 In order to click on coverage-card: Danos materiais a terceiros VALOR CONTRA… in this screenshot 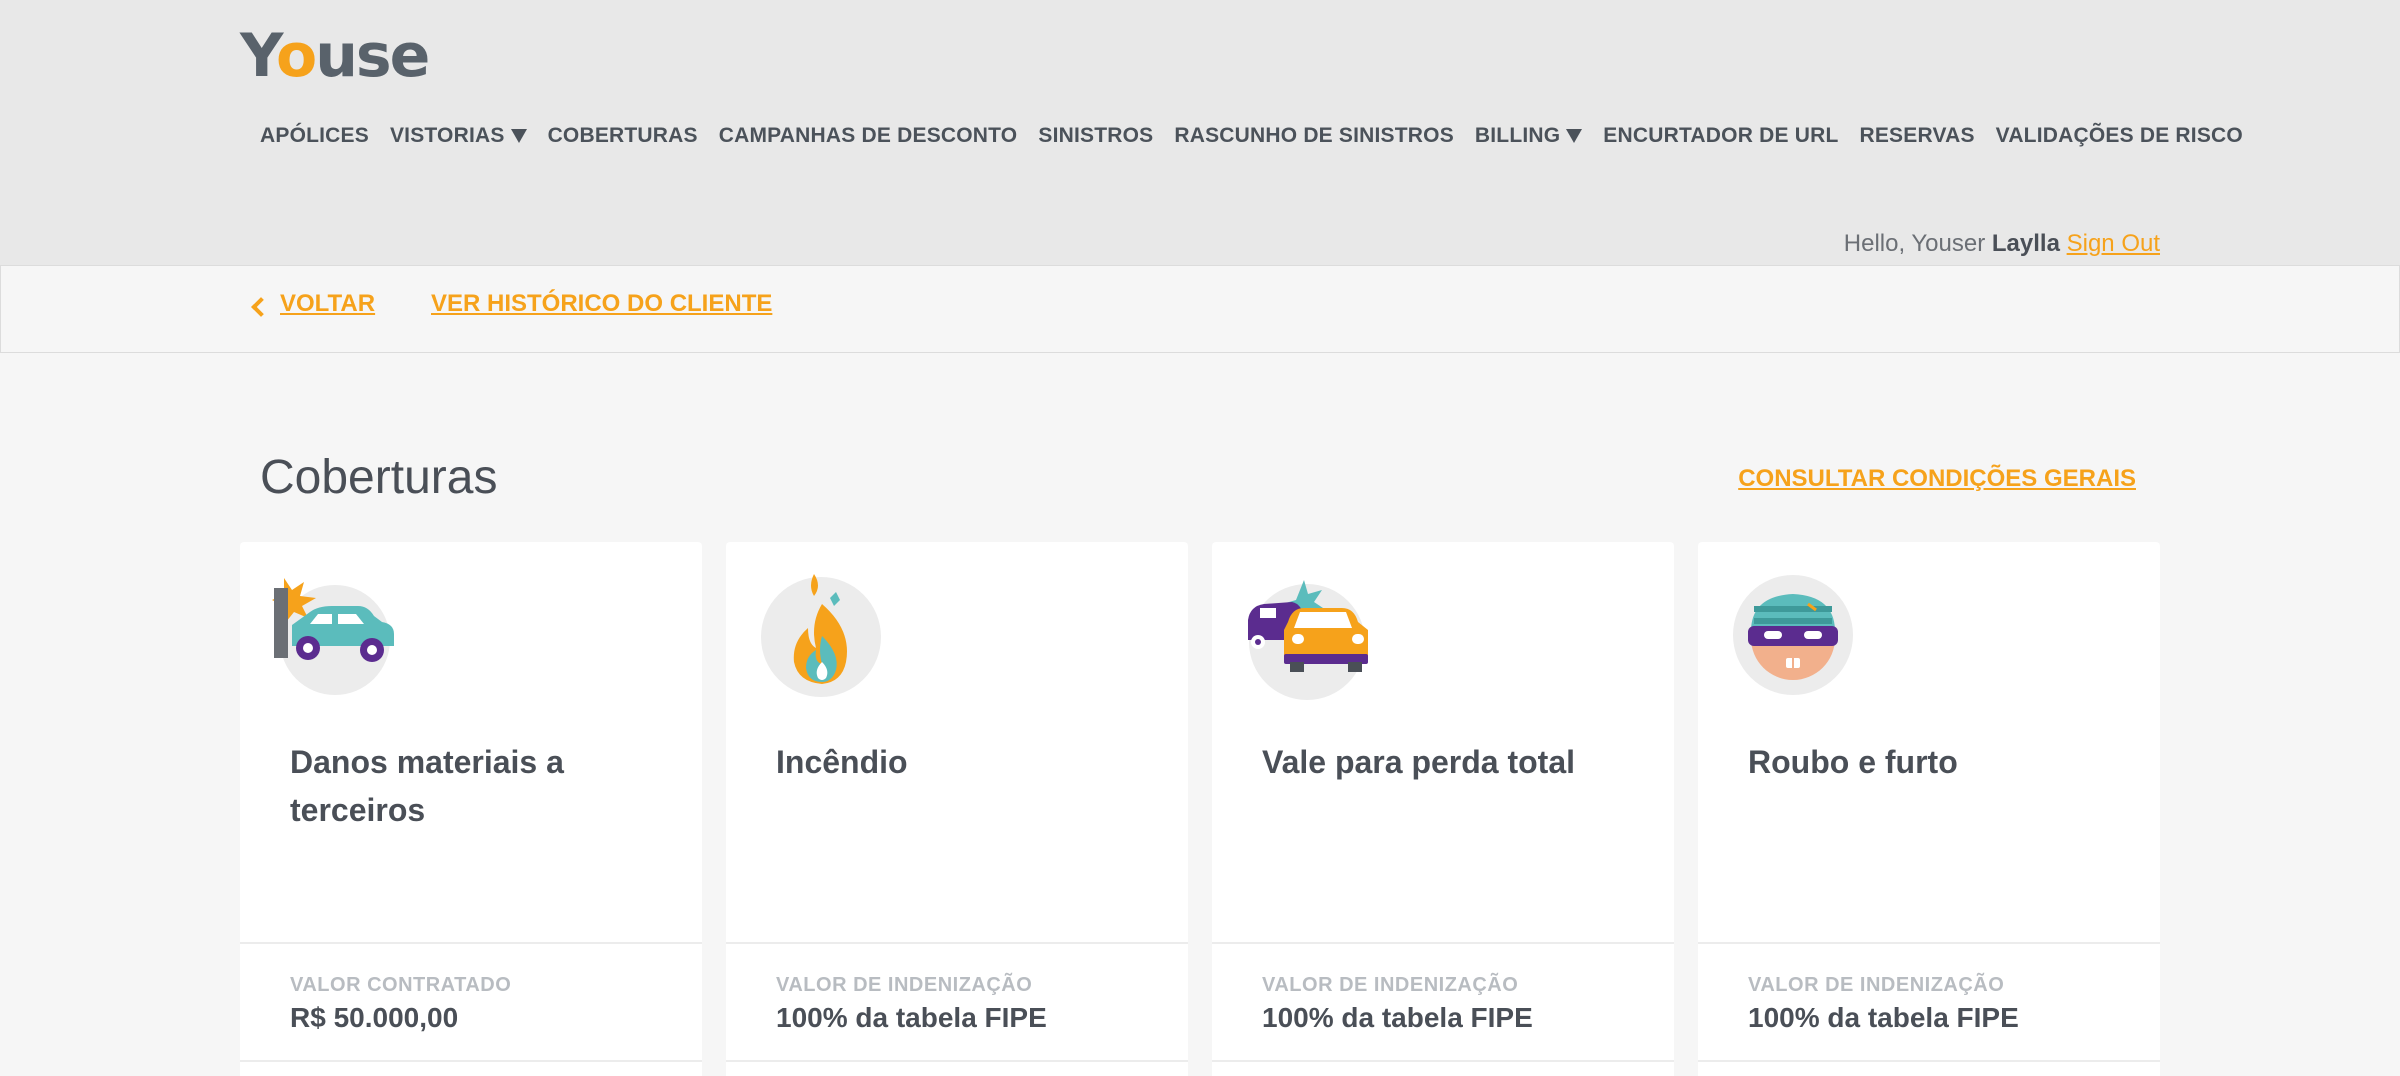, I will do `click(471, 809)`.